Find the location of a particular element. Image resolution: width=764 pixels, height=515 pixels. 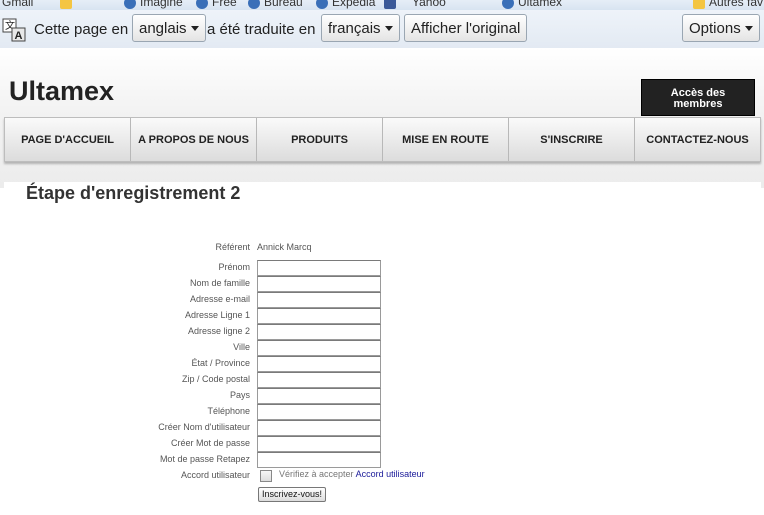

form-row: Adresse ligne 2 is located at coordinates (382, 332).